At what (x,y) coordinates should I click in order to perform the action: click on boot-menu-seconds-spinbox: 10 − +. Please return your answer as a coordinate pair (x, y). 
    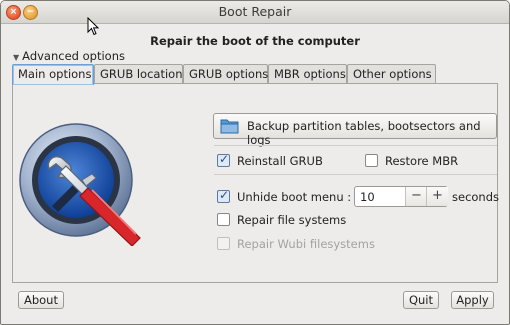
    Looking at the image, I should click on (401, 196).